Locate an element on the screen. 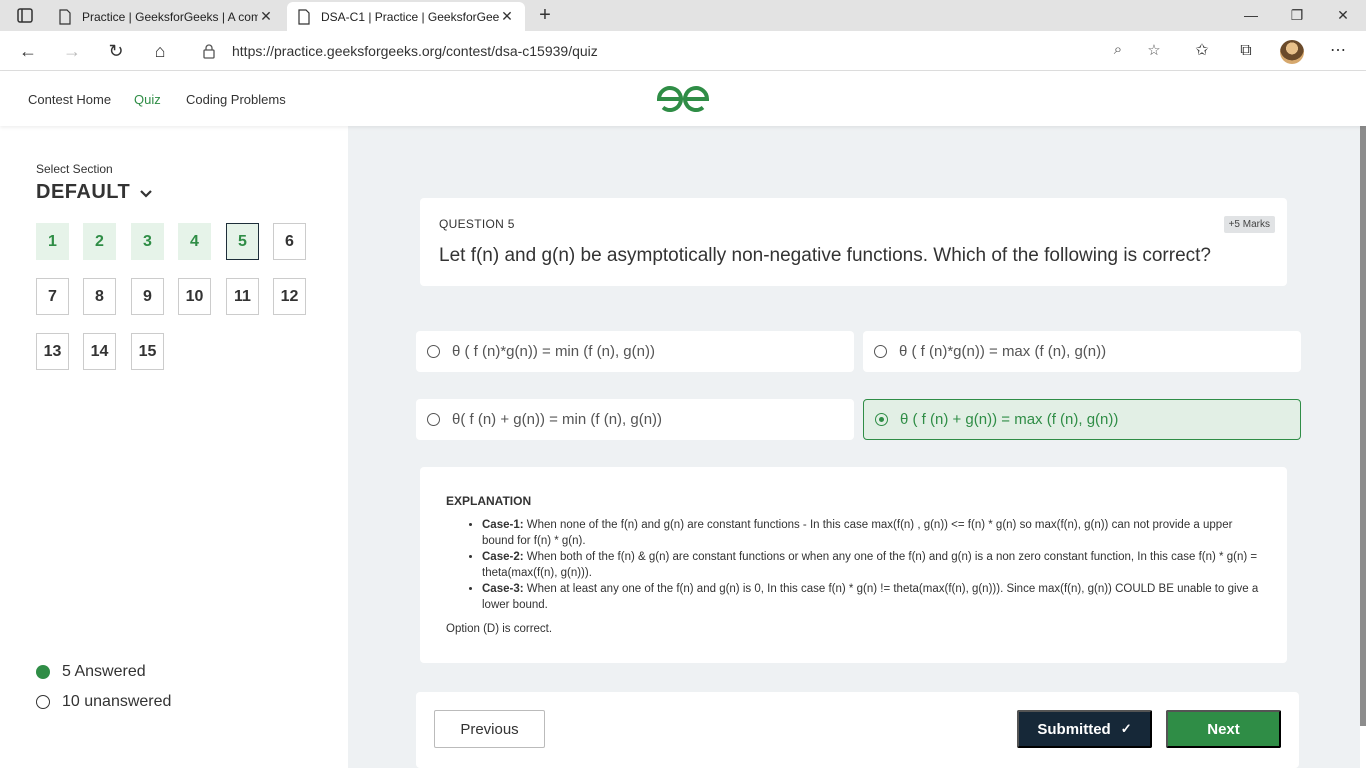 The width and height of the screenshot is (1366, 768). option-d-selected: θ ( f (n) + g(n)) = max (f (n), g(n)) is located at coordinates (1082, 419).